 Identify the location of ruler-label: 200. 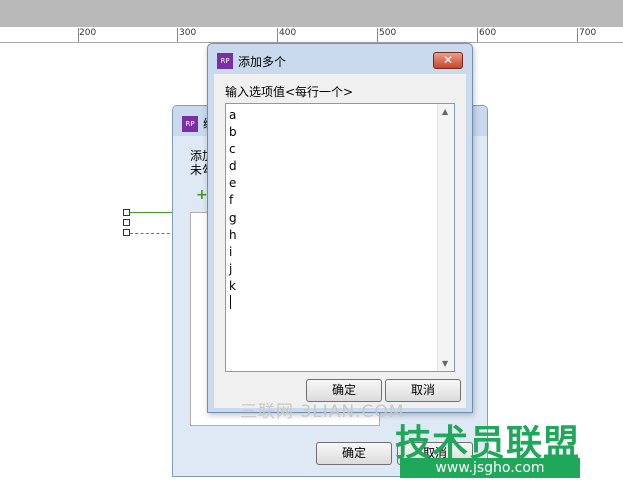
(88, 33).